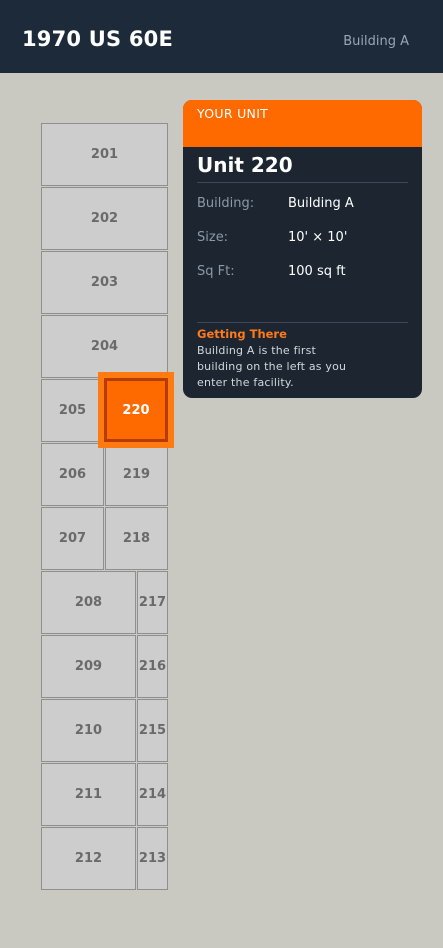 This screenshot has width=443, height=948. I want to click on unit-214: 214, so click(152, 794).